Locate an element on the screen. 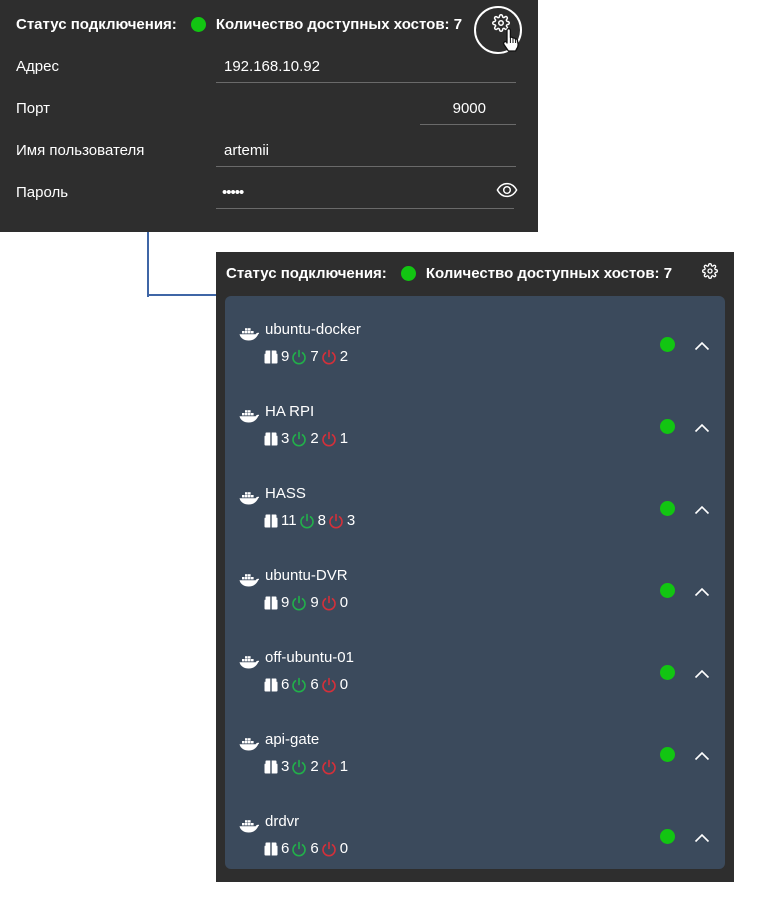 The width and height of the screenshot is (763, 904). container-stats: 9 9 0 is located at coordinates (307, 602).